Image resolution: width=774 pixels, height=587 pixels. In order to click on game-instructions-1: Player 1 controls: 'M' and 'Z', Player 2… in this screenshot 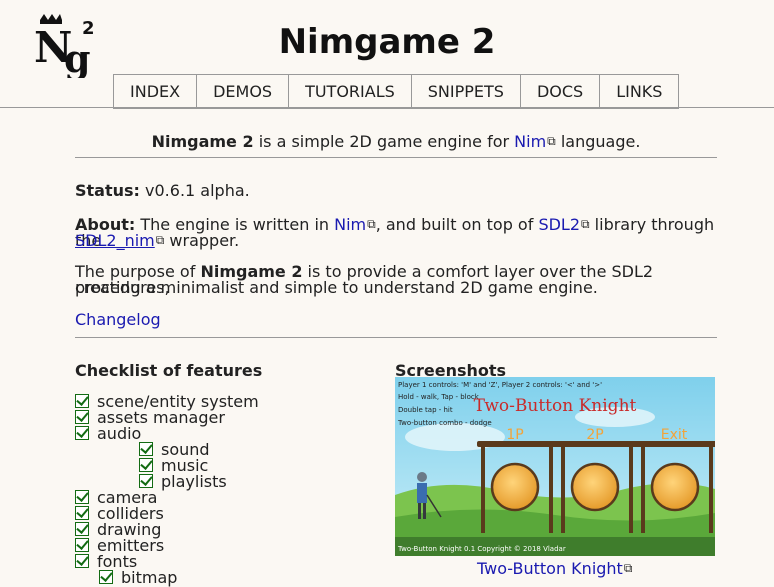, I will do `click(500, 385)`.